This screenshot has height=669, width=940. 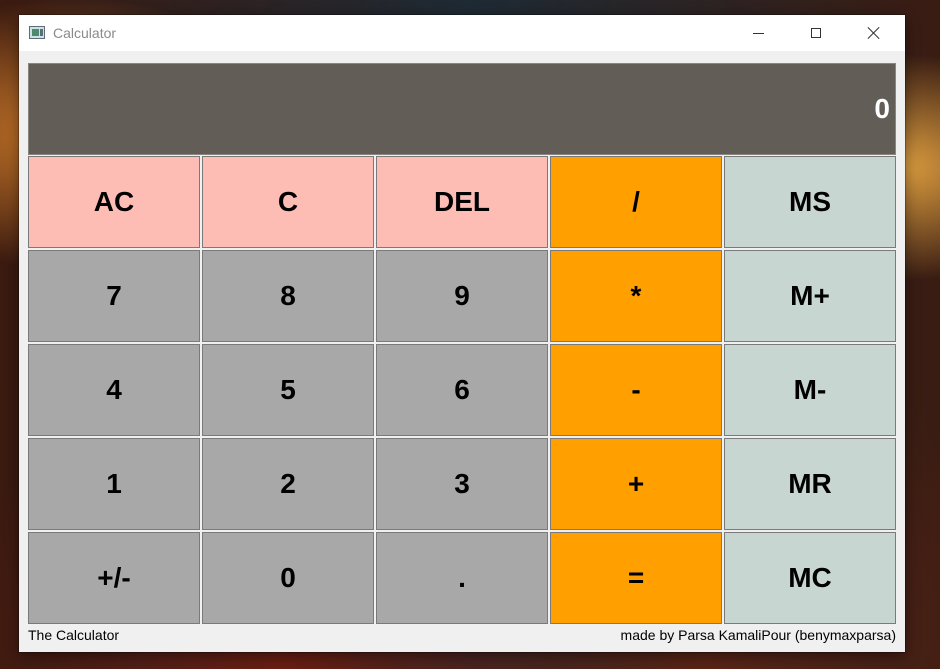 I want to click on window-title: Calculator, so click(x=85, y=33).